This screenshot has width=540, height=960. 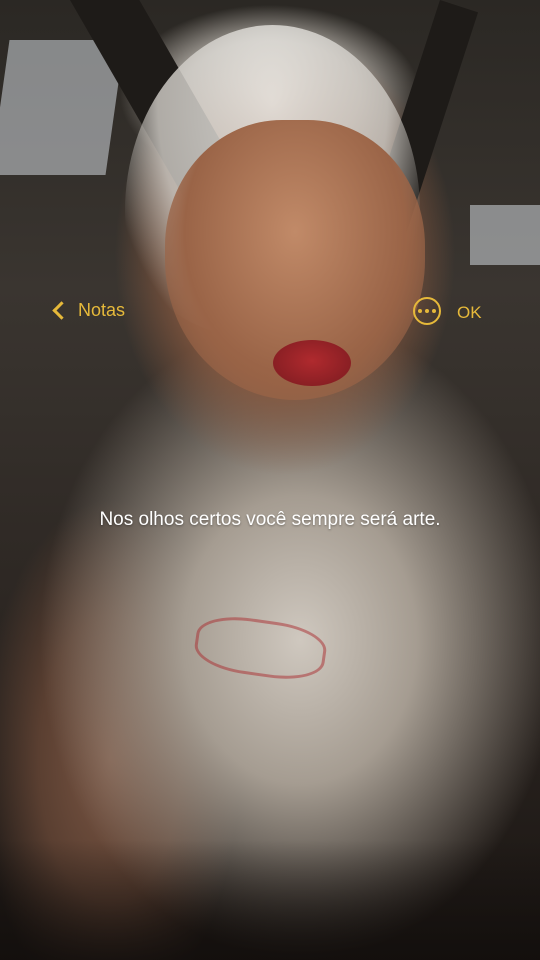 I want to click on note-body-text: Nos olhos certos você sempre será arte., so click(x=270, y=520).